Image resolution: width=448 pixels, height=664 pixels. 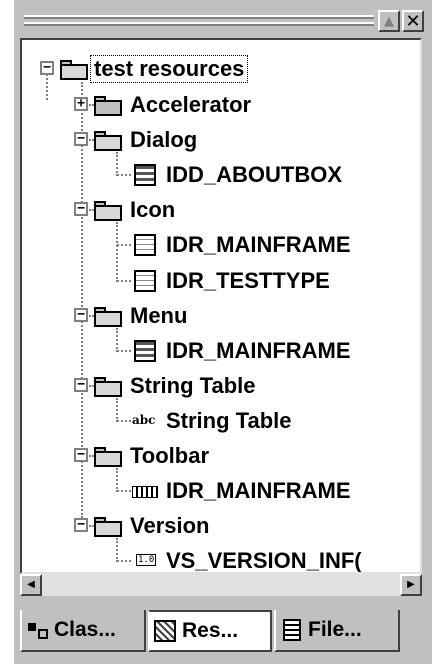 I want to click on abc-icon: abc, so click(x=144, y=420).